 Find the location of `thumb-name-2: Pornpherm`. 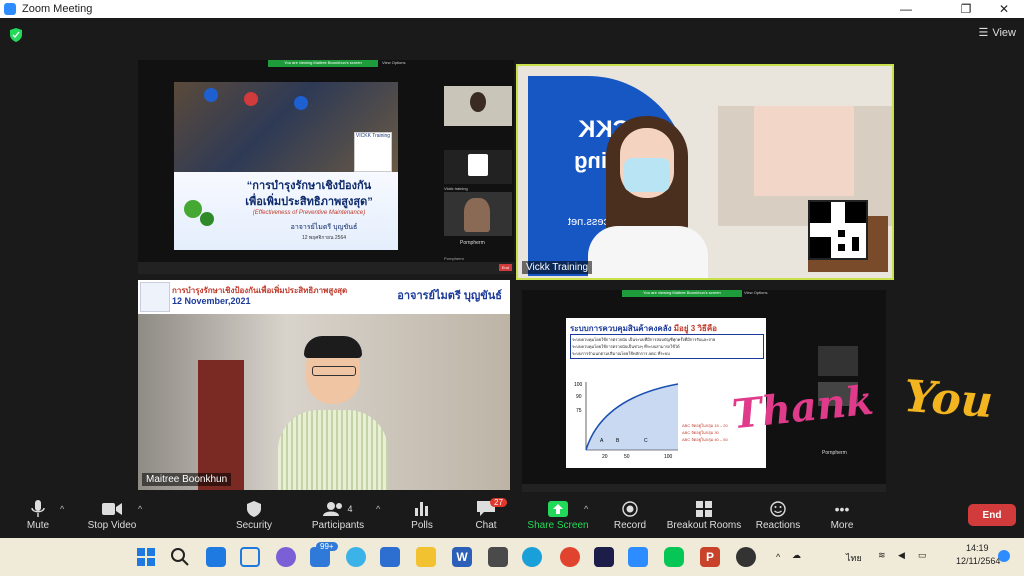

thumb-name-2: Pornpherm is located at coordinates (472, 243).